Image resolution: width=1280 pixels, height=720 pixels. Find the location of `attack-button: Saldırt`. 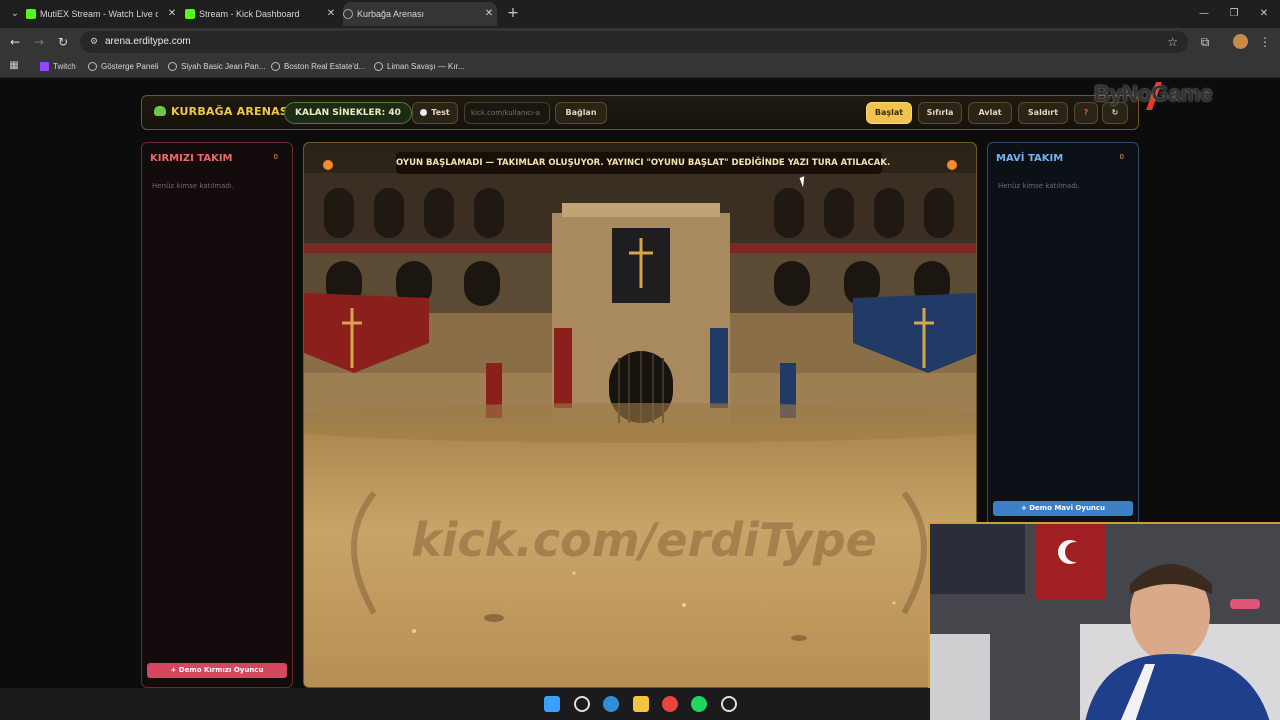

attack-button: Saldırt is located at coordinates (1043, 113).